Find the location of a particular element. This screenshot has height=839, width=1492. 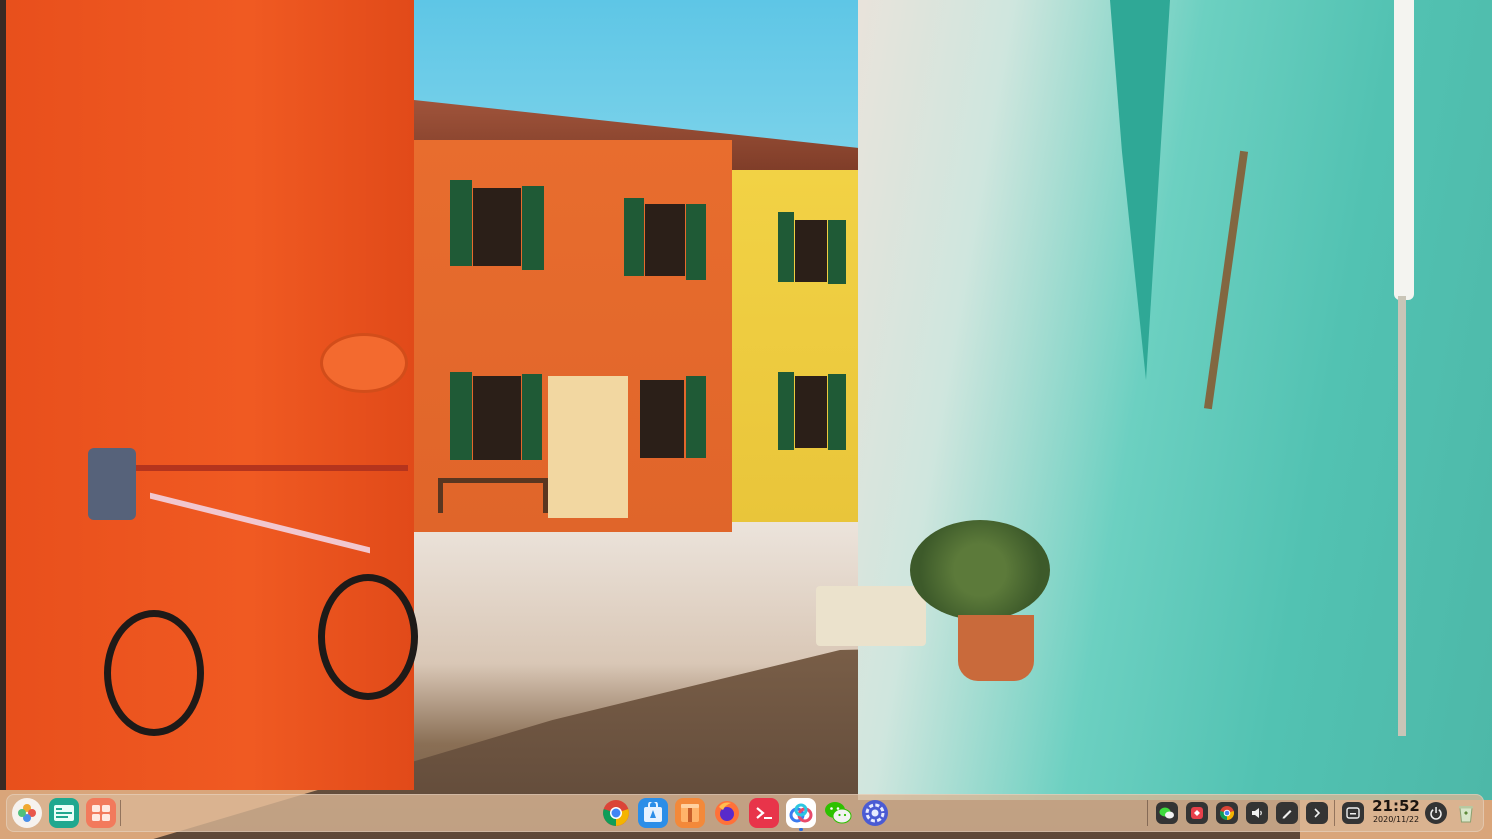

settings-icon is located at coordinates (875, 813).